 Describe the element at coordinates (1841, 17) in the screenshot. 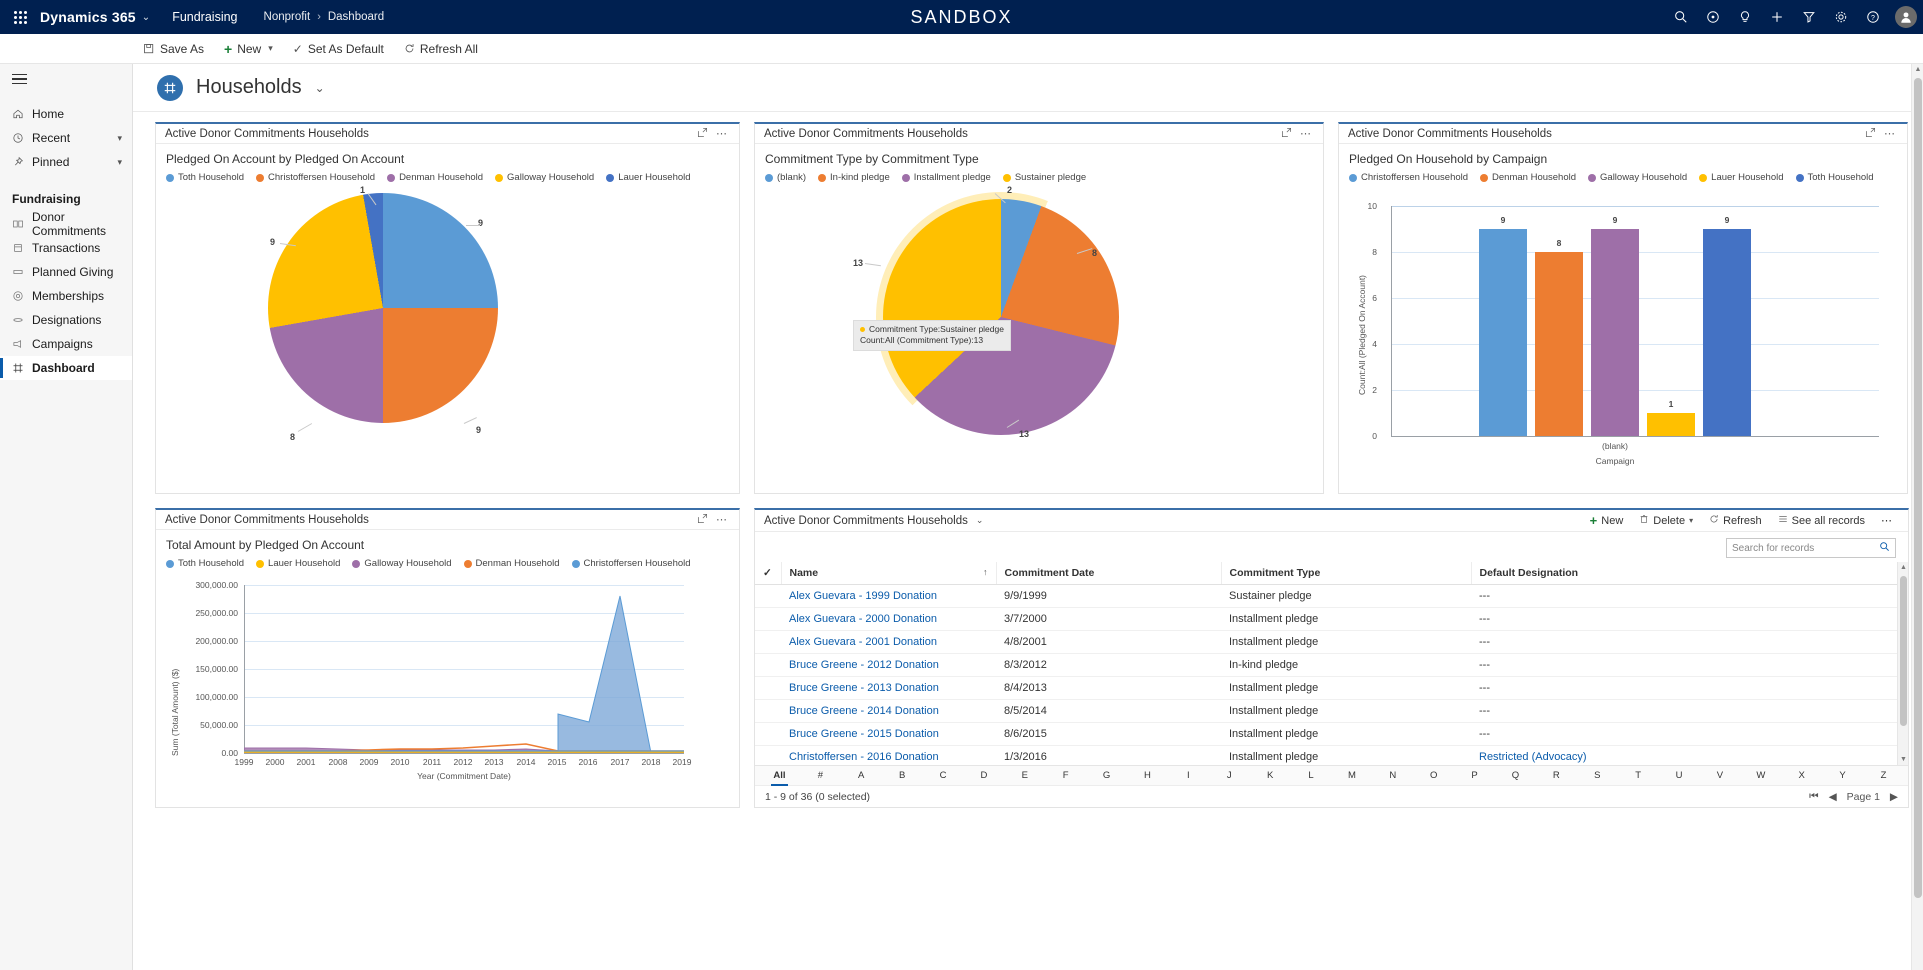

I see `gear-icon` at that location.